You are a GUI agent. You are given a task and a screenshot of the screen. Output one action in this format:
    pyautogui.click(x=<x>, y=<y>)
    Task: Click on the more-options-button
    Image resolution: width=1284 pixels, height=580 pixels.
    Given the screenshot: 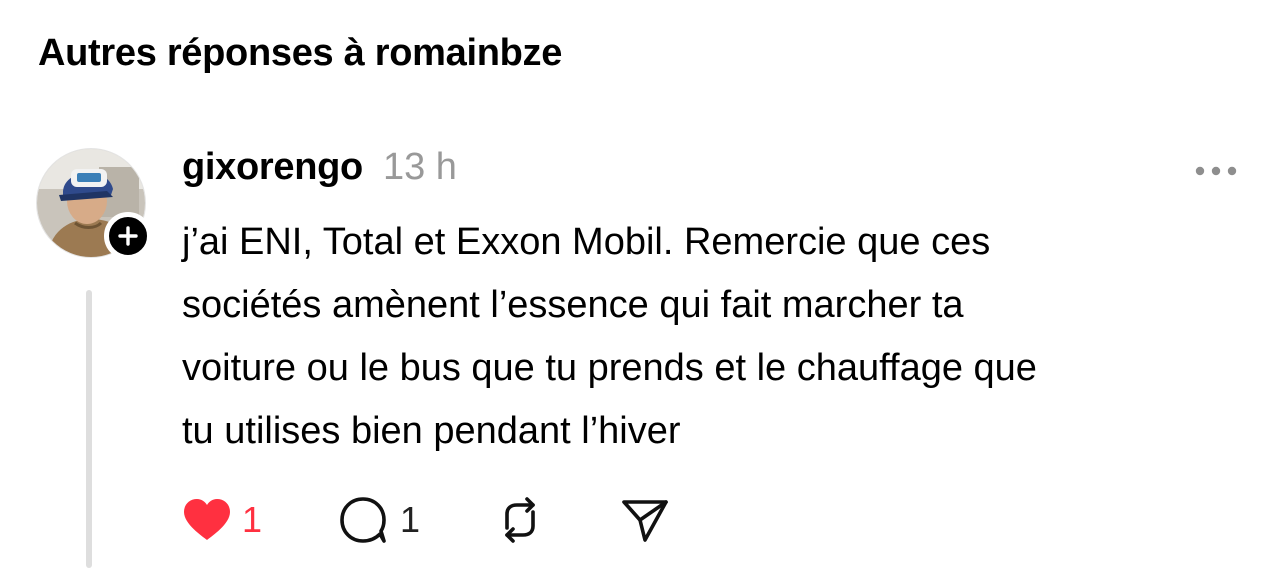 What is the action you would take?
    pyautogui.click(x=1216, y=171)
    